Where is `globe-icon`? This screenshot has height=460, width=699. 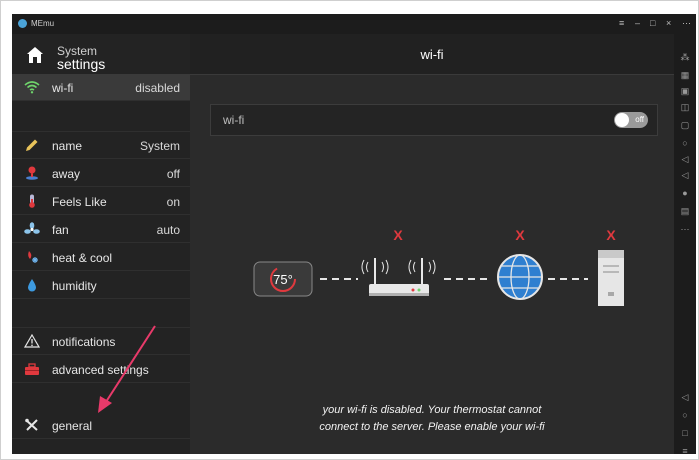 globe-icon is located at coordinates (520, 277).